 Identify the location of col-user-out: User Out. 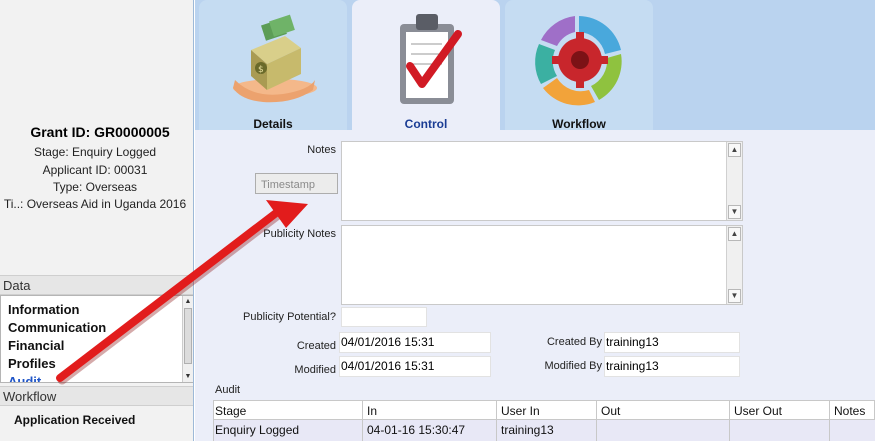
(758, 411).